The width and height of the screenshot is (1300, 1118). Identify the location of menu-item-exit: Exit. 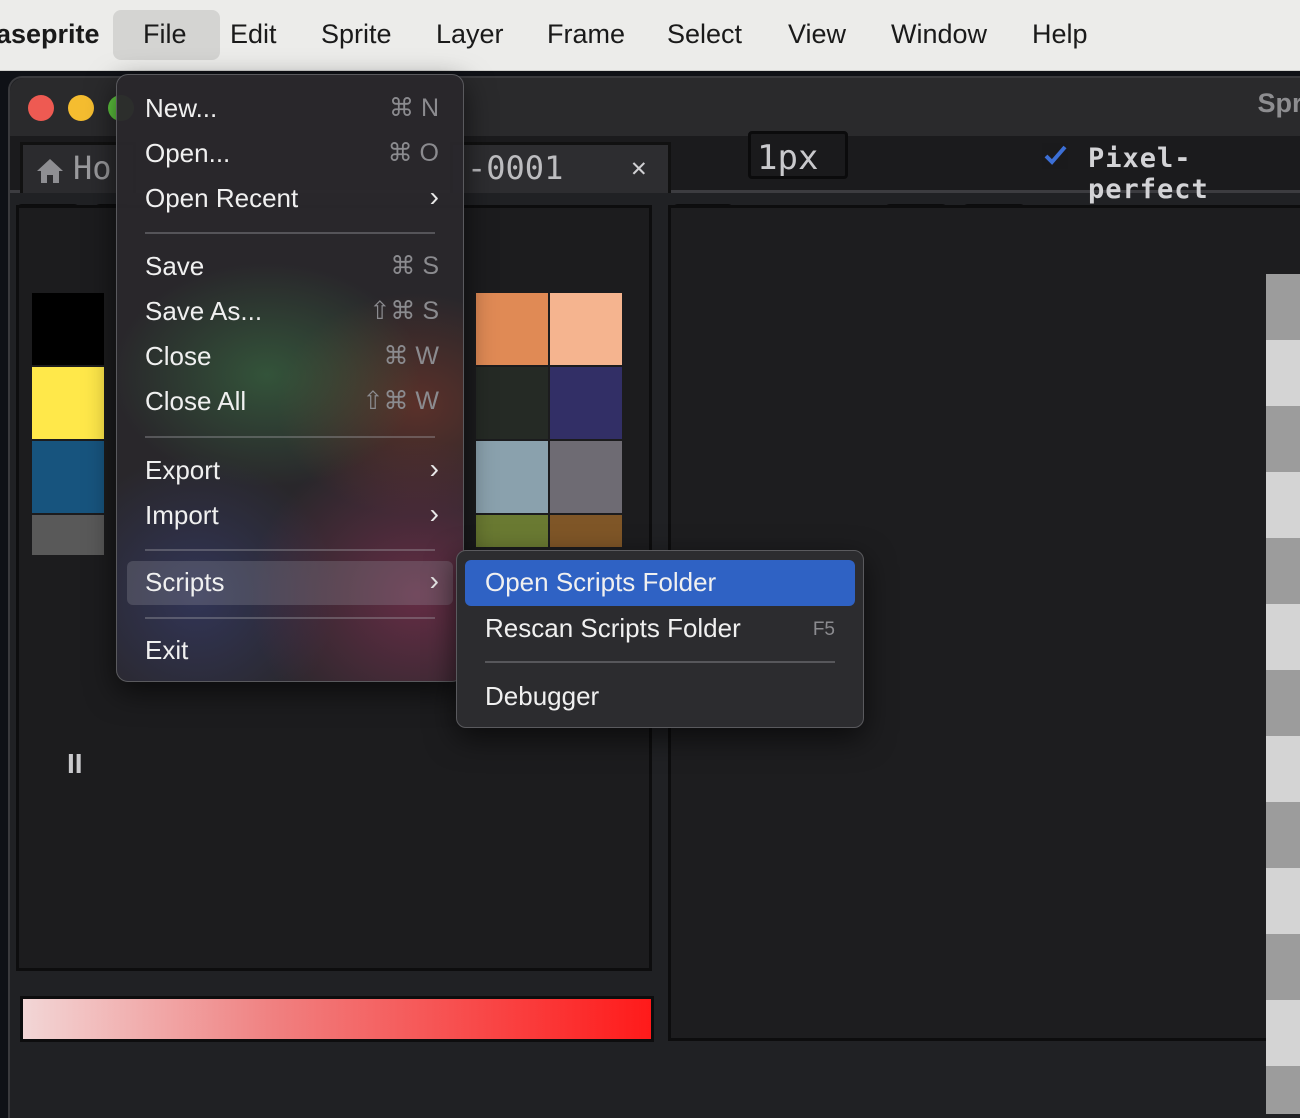
(290, 651).